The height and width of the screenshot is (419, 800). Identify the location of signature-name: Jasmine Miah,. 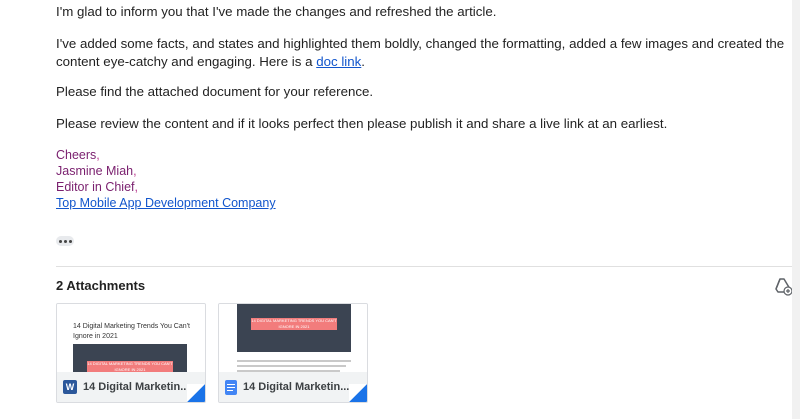
(96, 171).